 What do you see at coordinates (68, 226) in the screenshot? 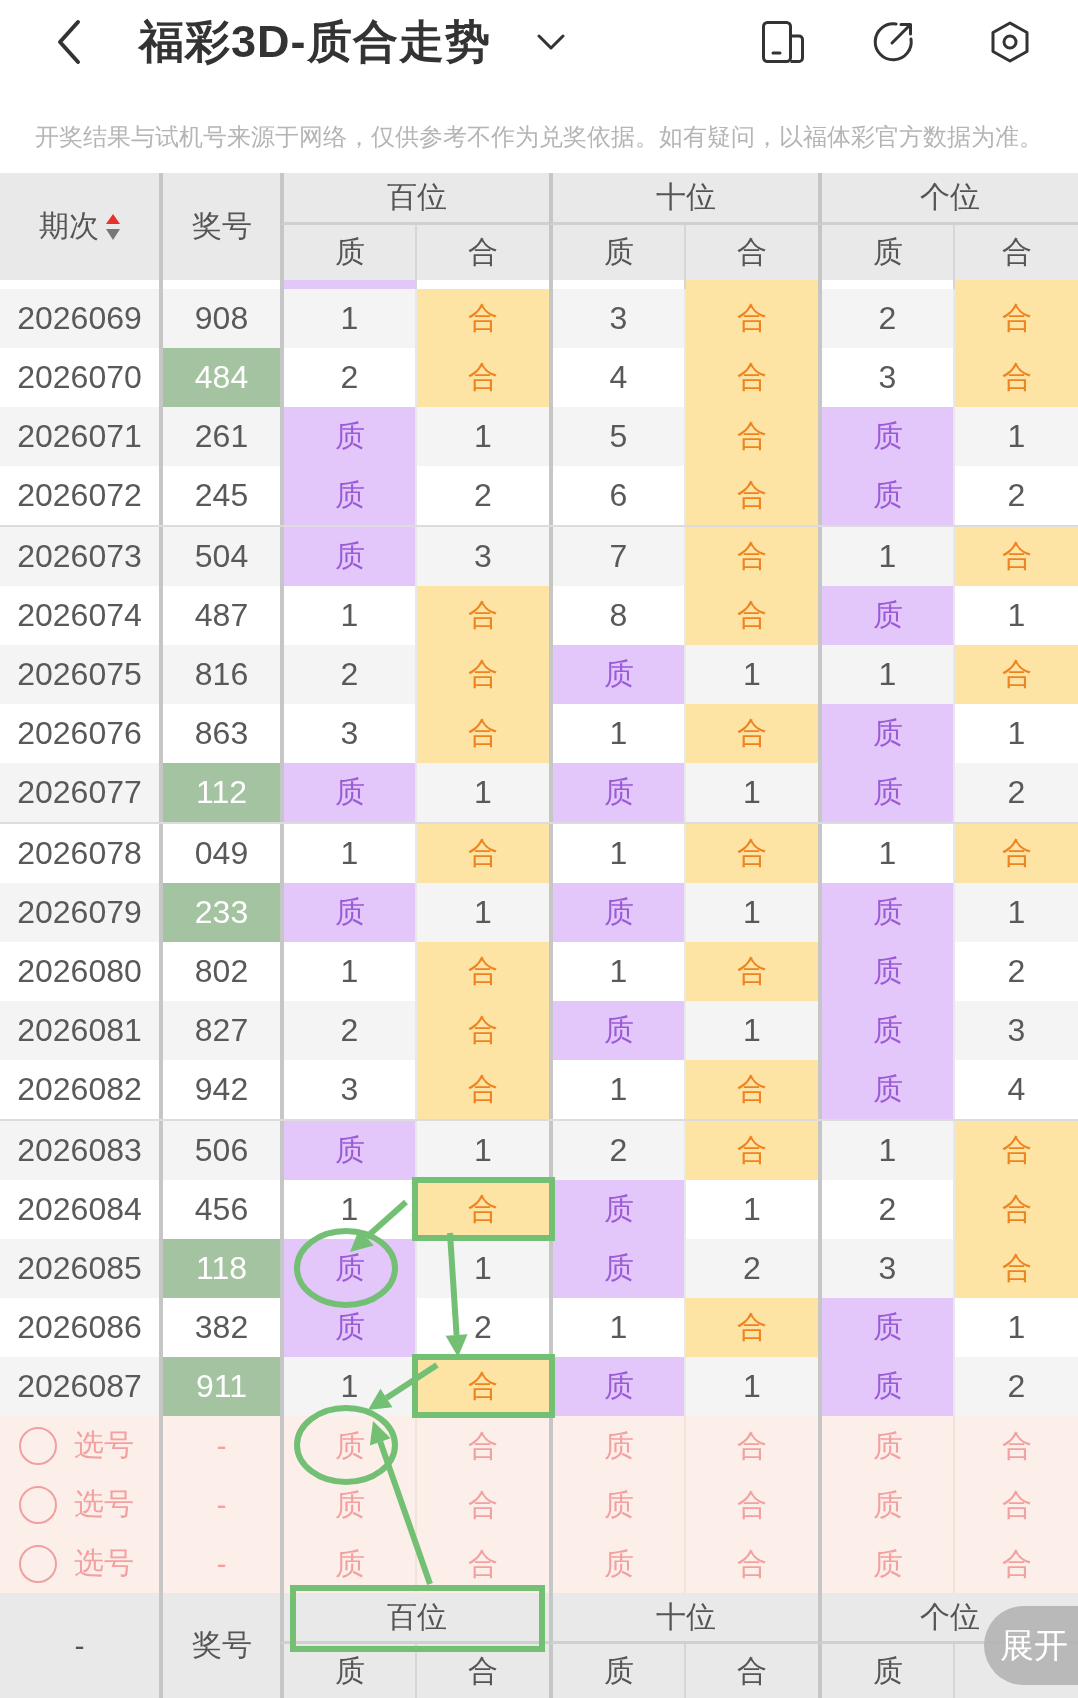
I see `column-header: 期次` at bounding box center [68, 226].